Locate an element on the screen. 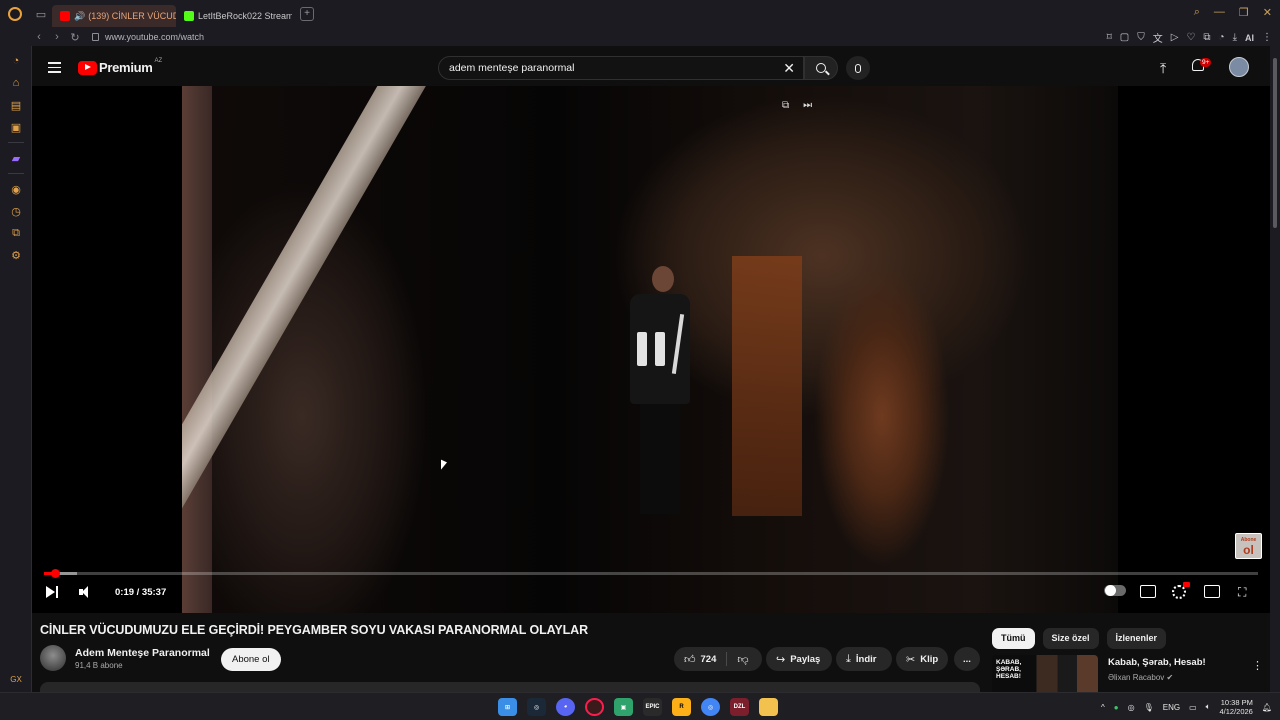 The width and height of the screenshot is (1280, 720). history-icon: ◷ is located at coordinates (16, 211).